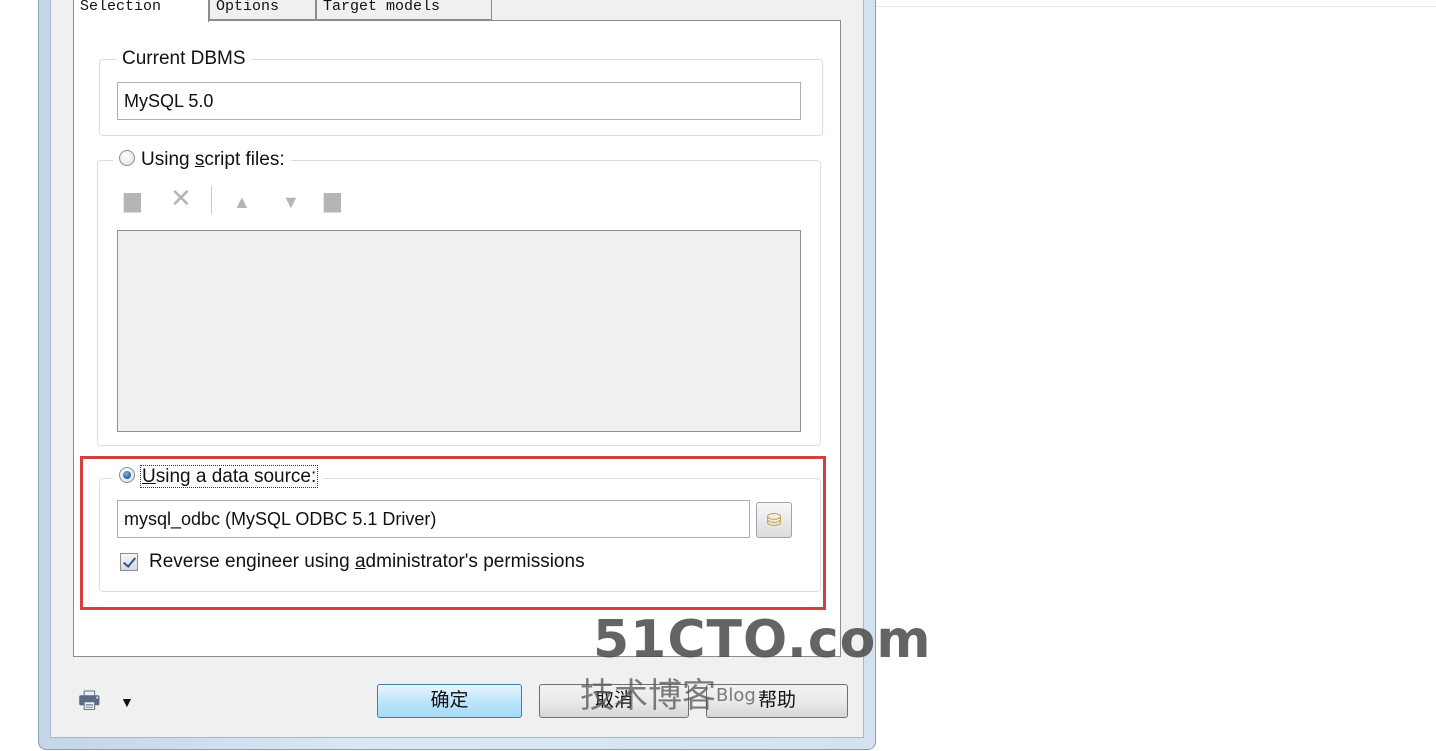 This screenshot has height=751, width=1436. Describe the element at coordinates (229, 476) in the screenshot. I see `data-source-label: Using a data source:` at that location.